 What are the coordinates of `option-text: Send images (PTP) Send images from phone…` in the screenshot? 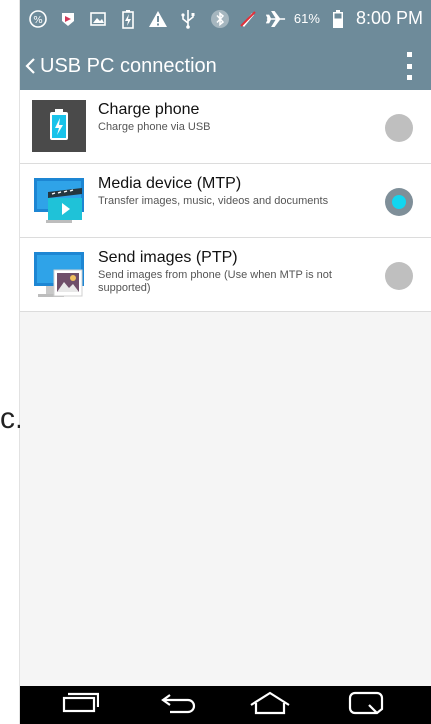 It's located at (233, 271).